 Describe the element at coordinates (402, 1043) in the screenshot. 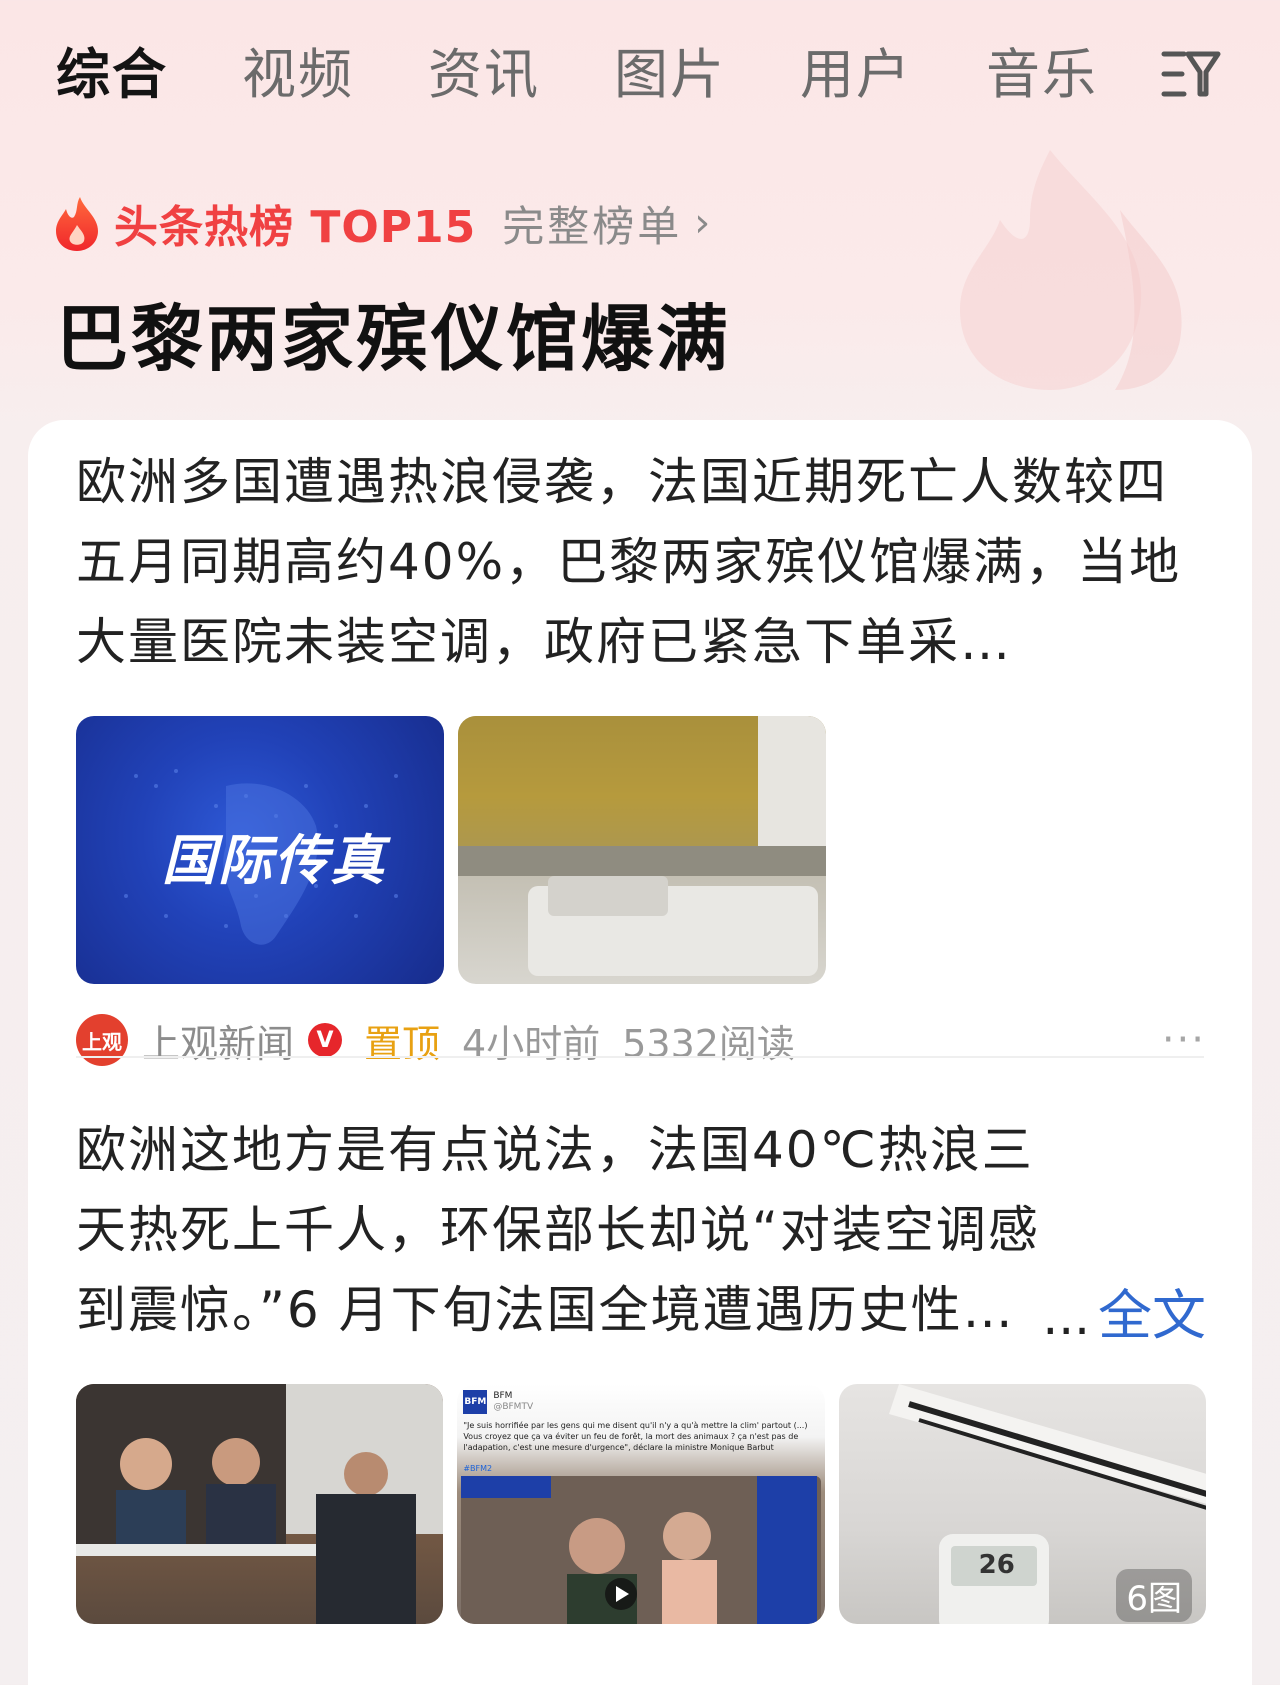

I see `pinned-label: 置顶` at that location.